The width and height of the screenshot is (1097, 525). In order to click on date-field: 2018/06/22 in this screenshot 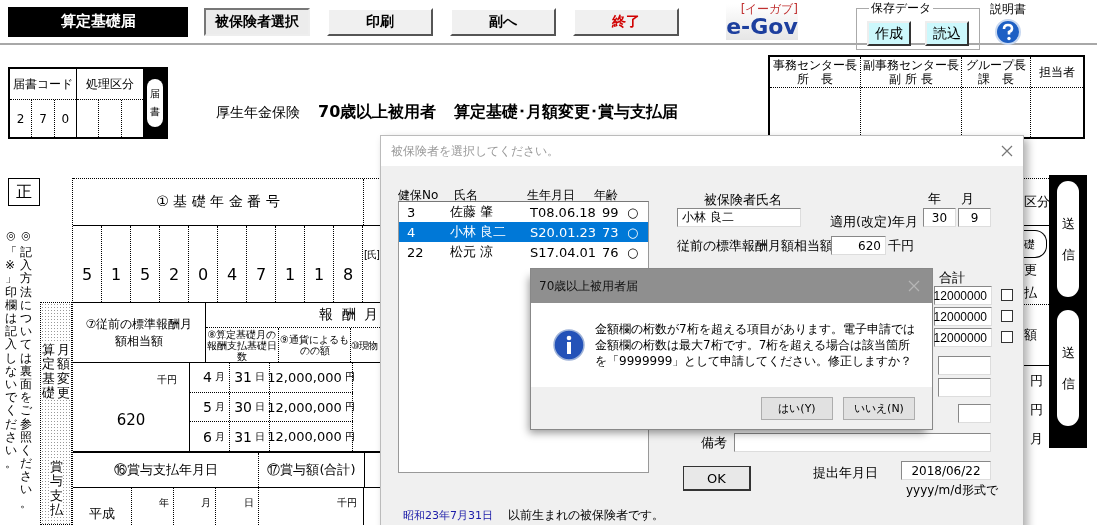, I will do `click(946, 470)`.